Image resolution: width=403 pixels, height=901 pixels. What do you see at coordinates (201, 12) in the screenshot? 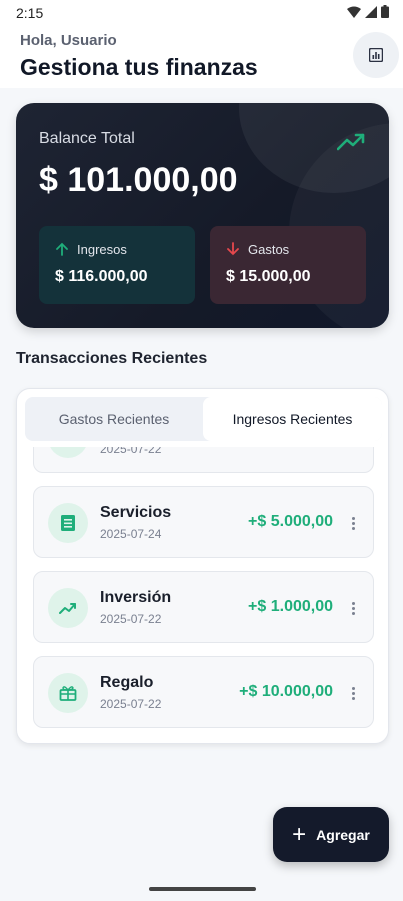
I see `status-bar: 2:15` at bounding box center [201, 12].